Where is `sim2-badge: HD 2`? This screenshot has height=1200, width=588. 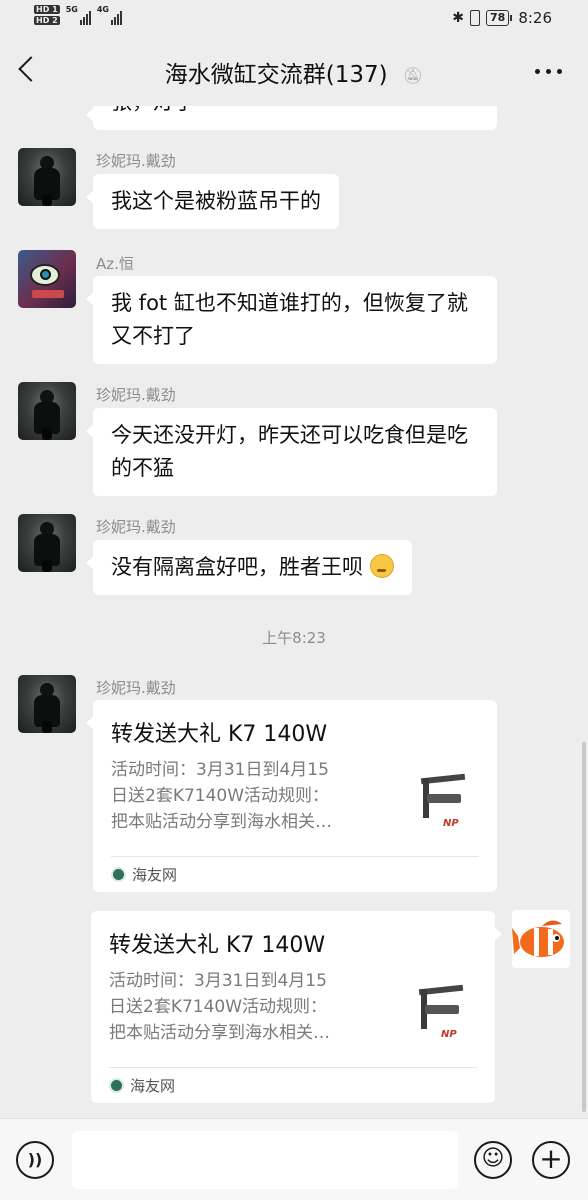 sim2-badge: HD 2 is located at coordinates (47, 20).